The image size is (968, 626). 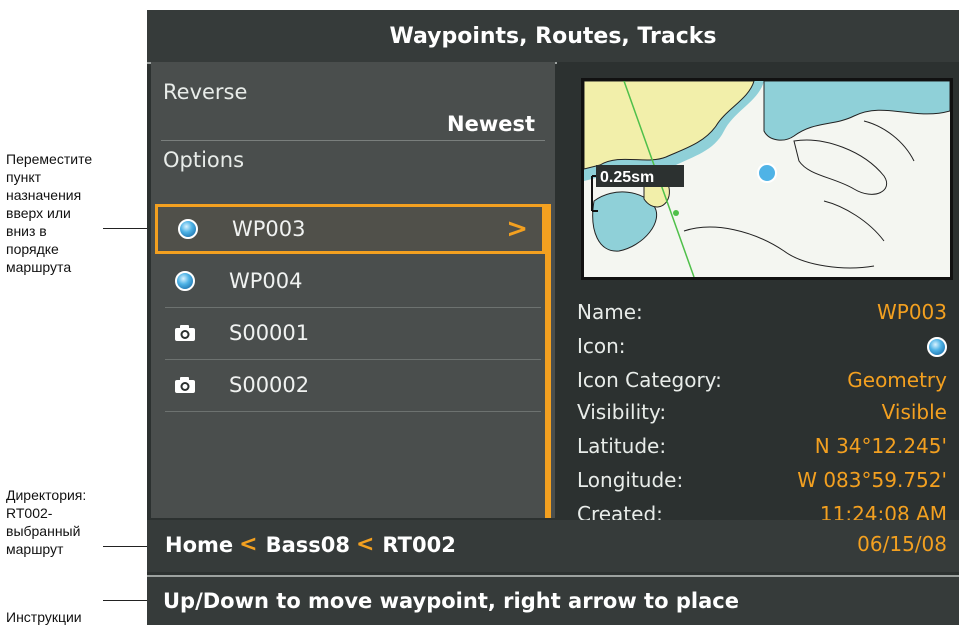 What do you see at coordinates (38, 213) in the screenshot?
I see `callout-line-text: вверх или` at bounding box center [38, 213].